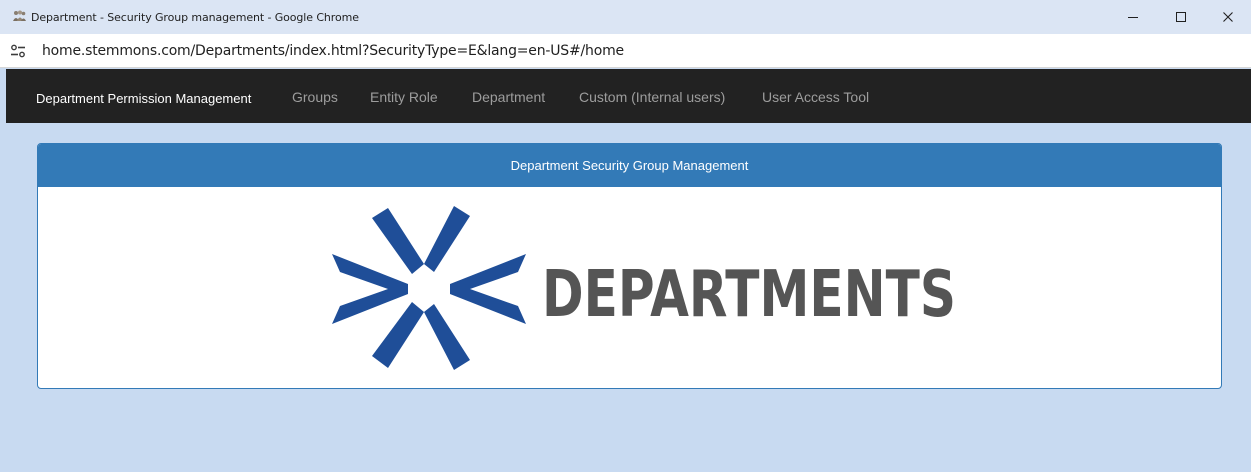 Image resolution: width=1251 pixels, height=472 pixels. I want to click on maximize-button, so click(1181, 17).